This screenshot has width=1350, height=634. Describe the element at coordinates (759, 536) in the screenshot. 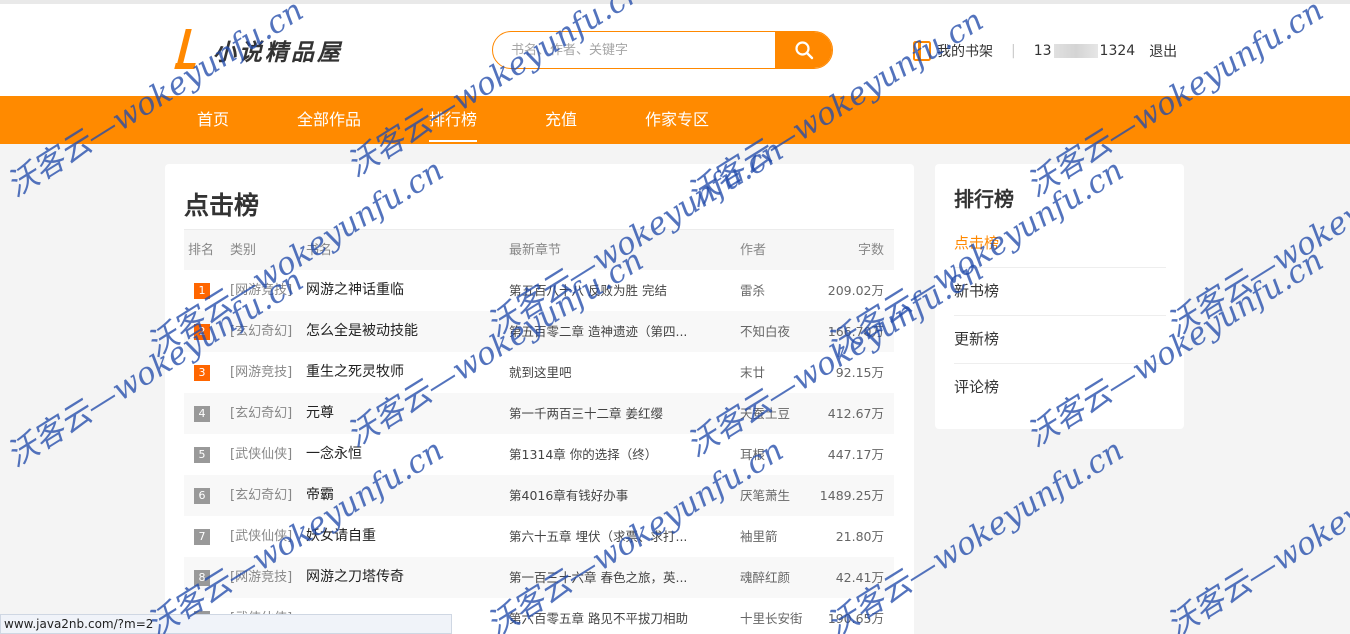

I see `book-author: 袖里箭` at that location.